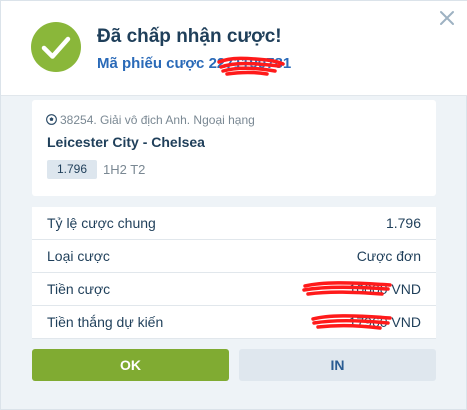  What do you see at coordinates (234, 322) in the screenshot?
I see `summary-row: Tiền thắng dự kiến 17960 VND` at bounding box center [234, 322].